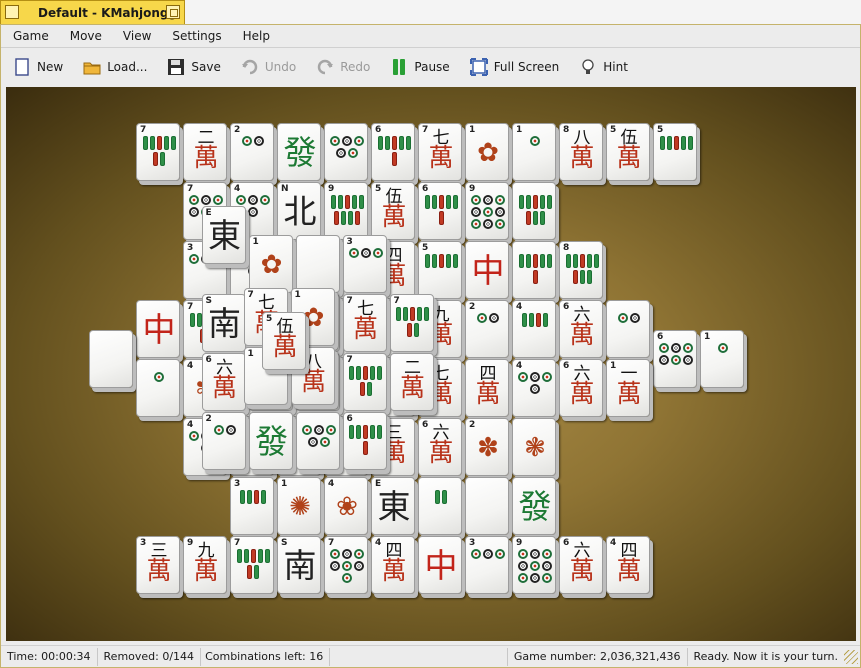 This screenshot has width=861, height=668. I want to click on character-suit-glyph: 七萬, so click(440, 150).